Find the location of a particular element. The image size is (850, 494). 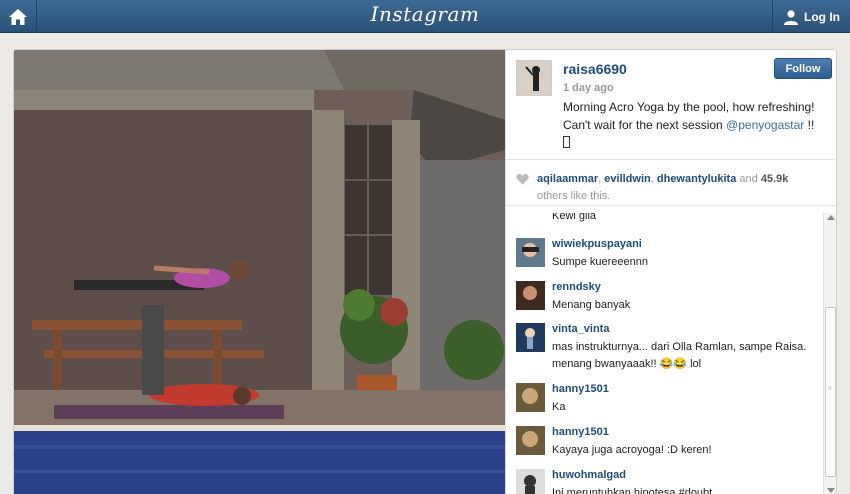

comment-text: Menang banyak is located at coordinates (591, 305).